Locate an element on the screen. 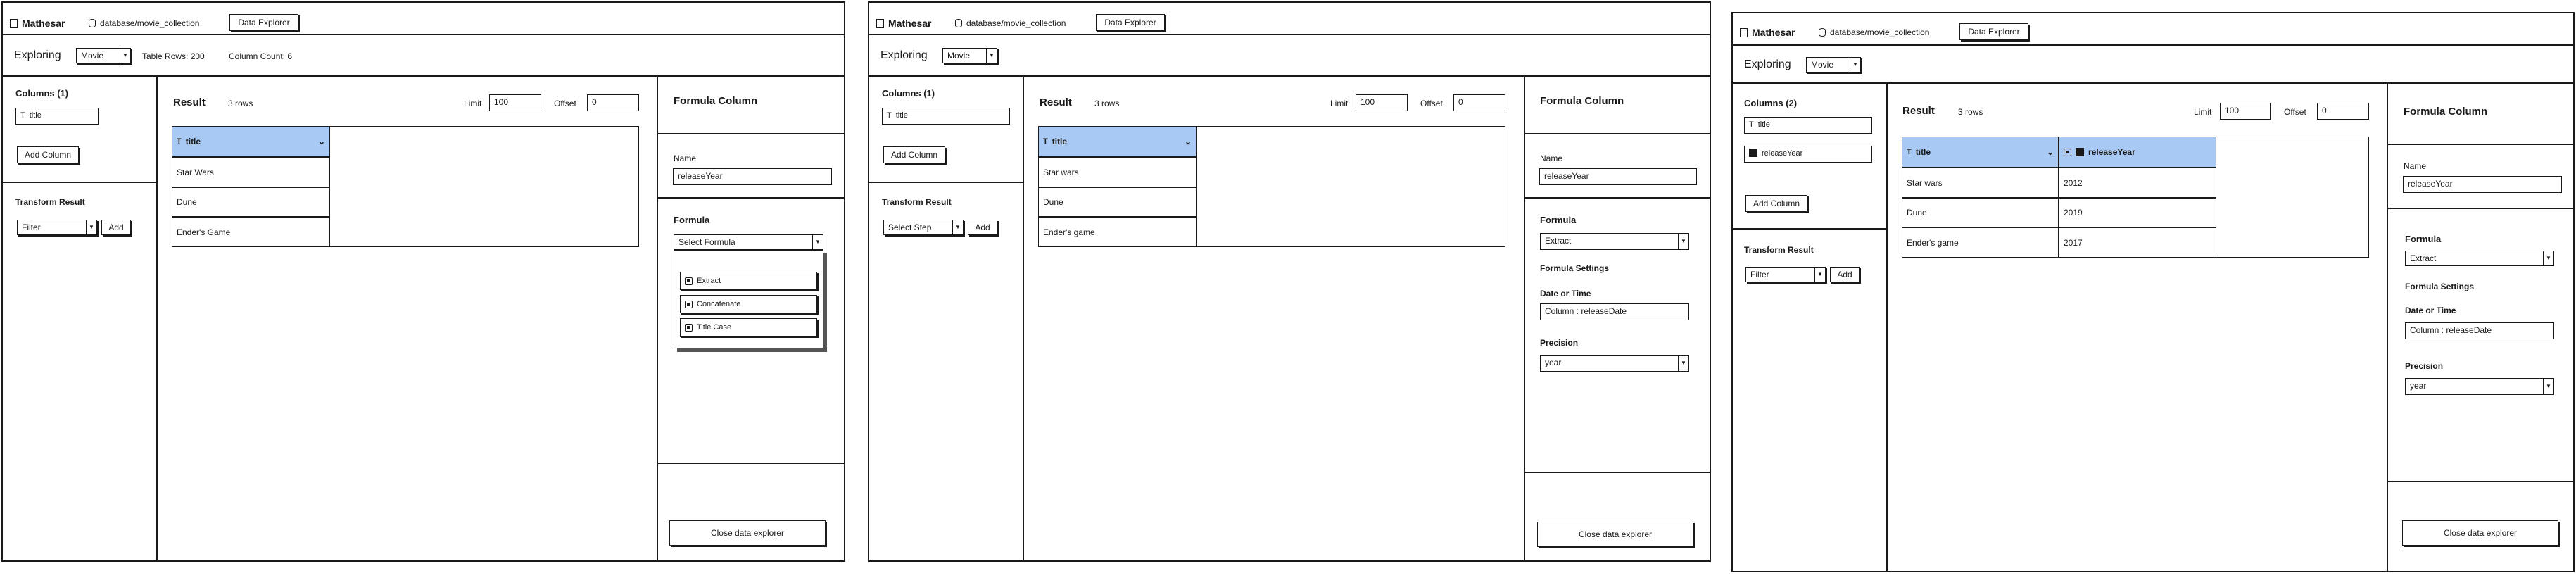 This screenshot has width=2576, height=578. limit-label: Limit is located at coordinates (2203, 112).